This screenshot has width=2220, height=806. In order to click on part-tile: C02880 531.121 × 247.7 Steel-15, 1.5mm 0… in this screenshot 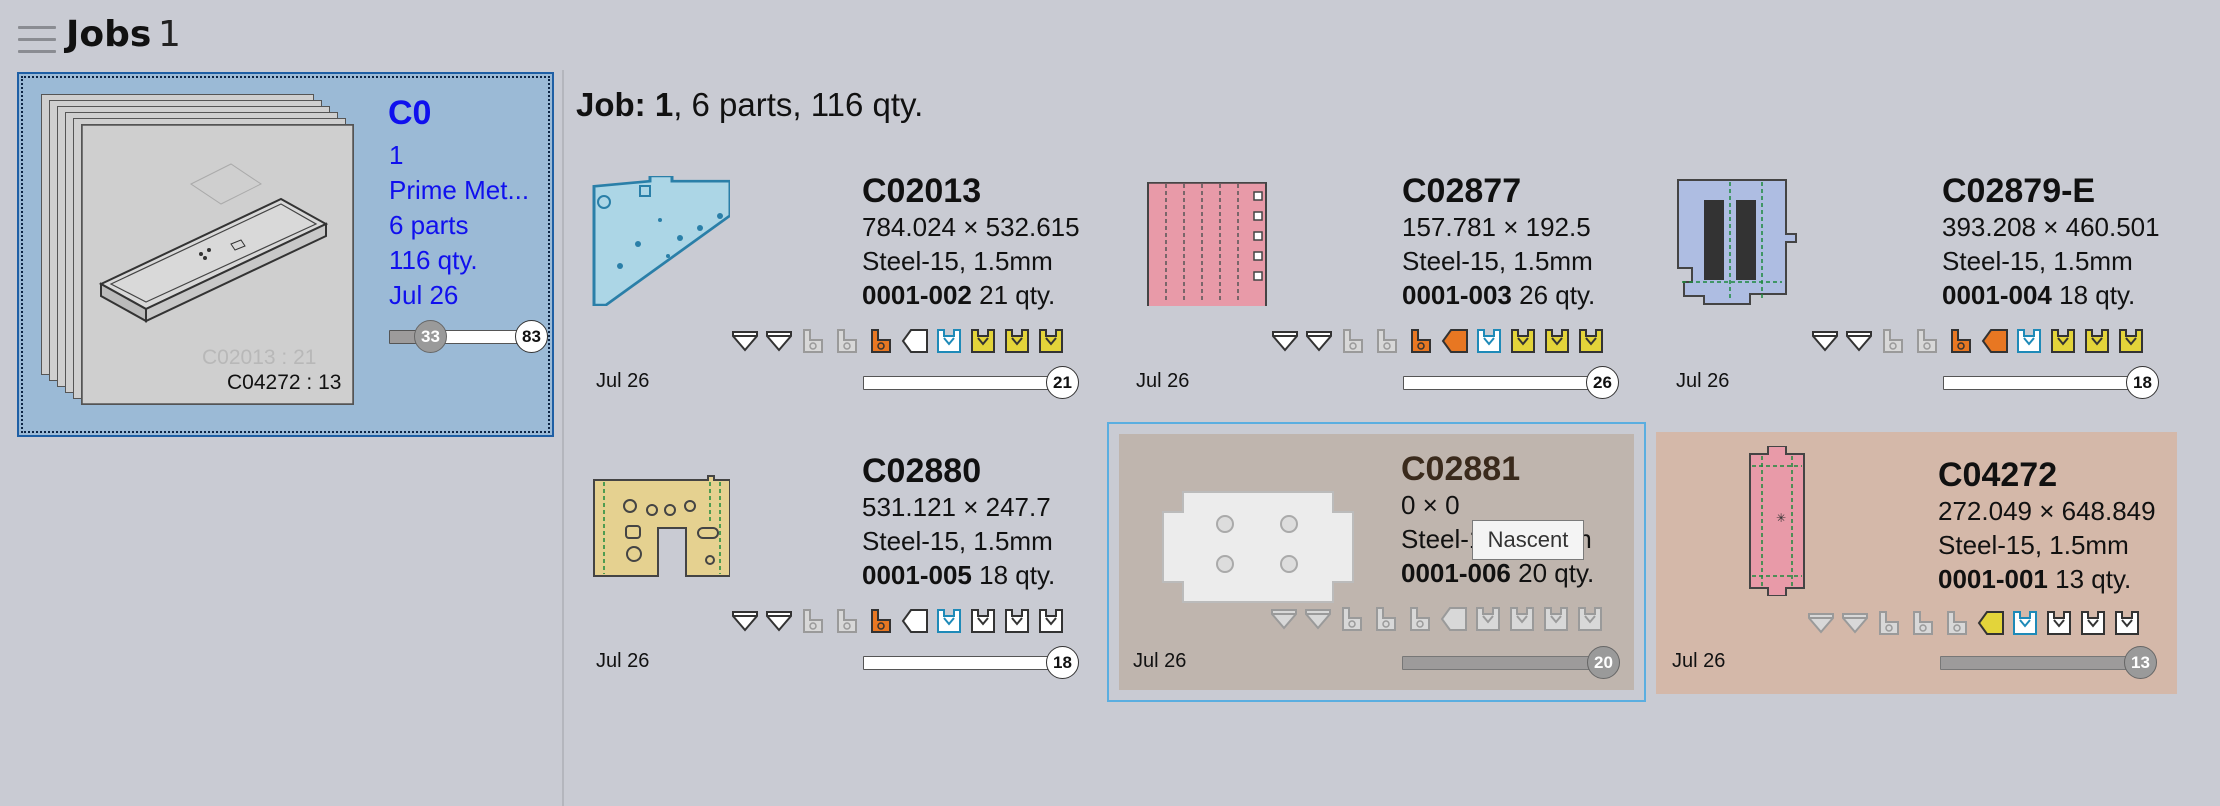, I will do `click(842, 557)`.